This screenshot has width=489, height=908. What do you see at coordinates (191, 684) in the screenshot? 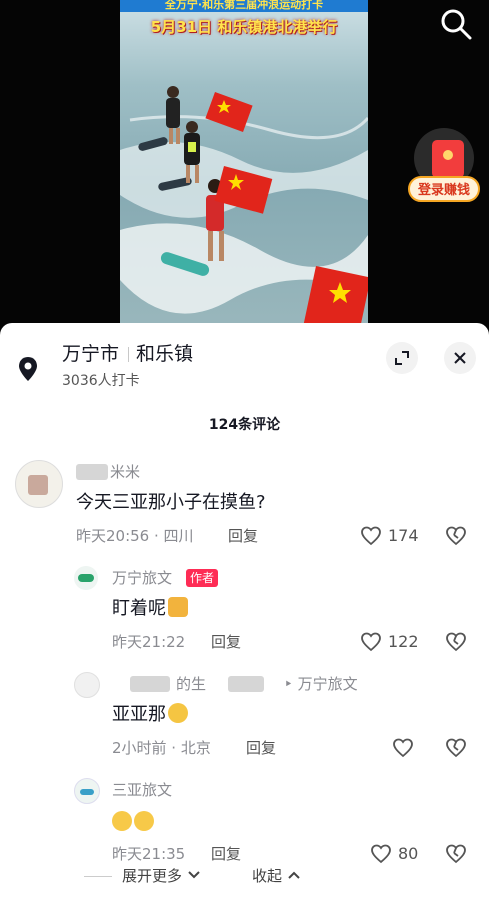
I see `comment-author: 的生` at bounding box center [191, 684].